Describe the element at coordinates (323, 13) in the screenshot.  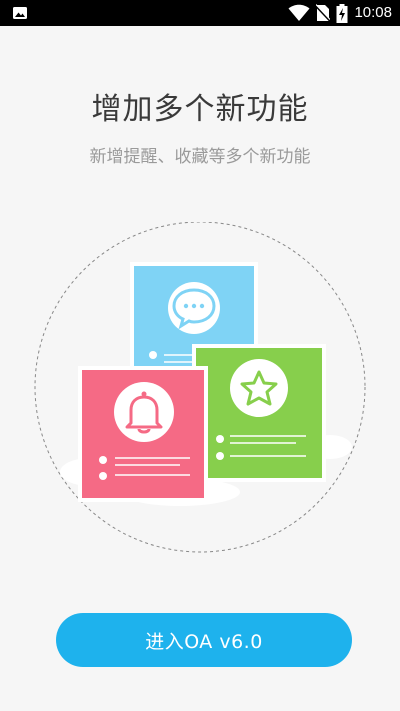
I see `no-sim-icon` at that location.